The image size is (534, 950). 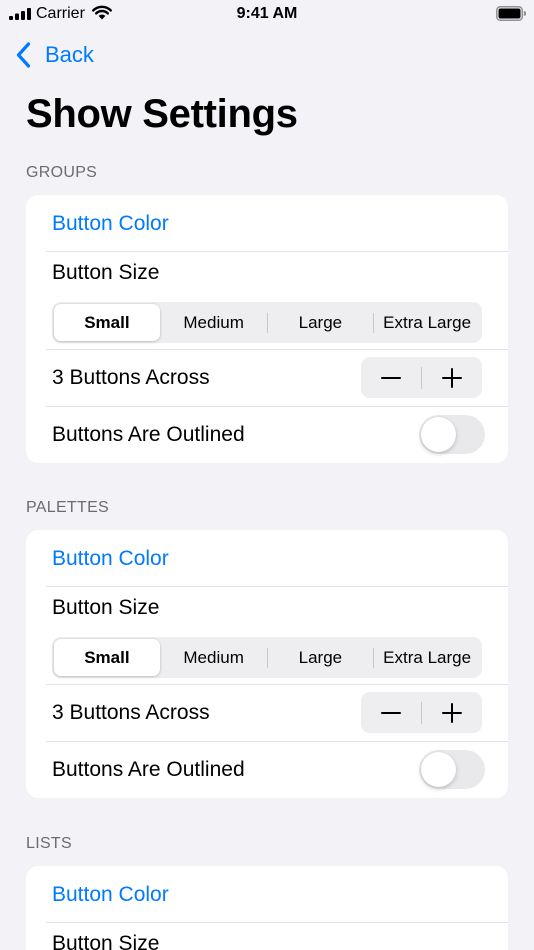 I want to click on section-header-lists: LISTS, so click(x=49, y=843).